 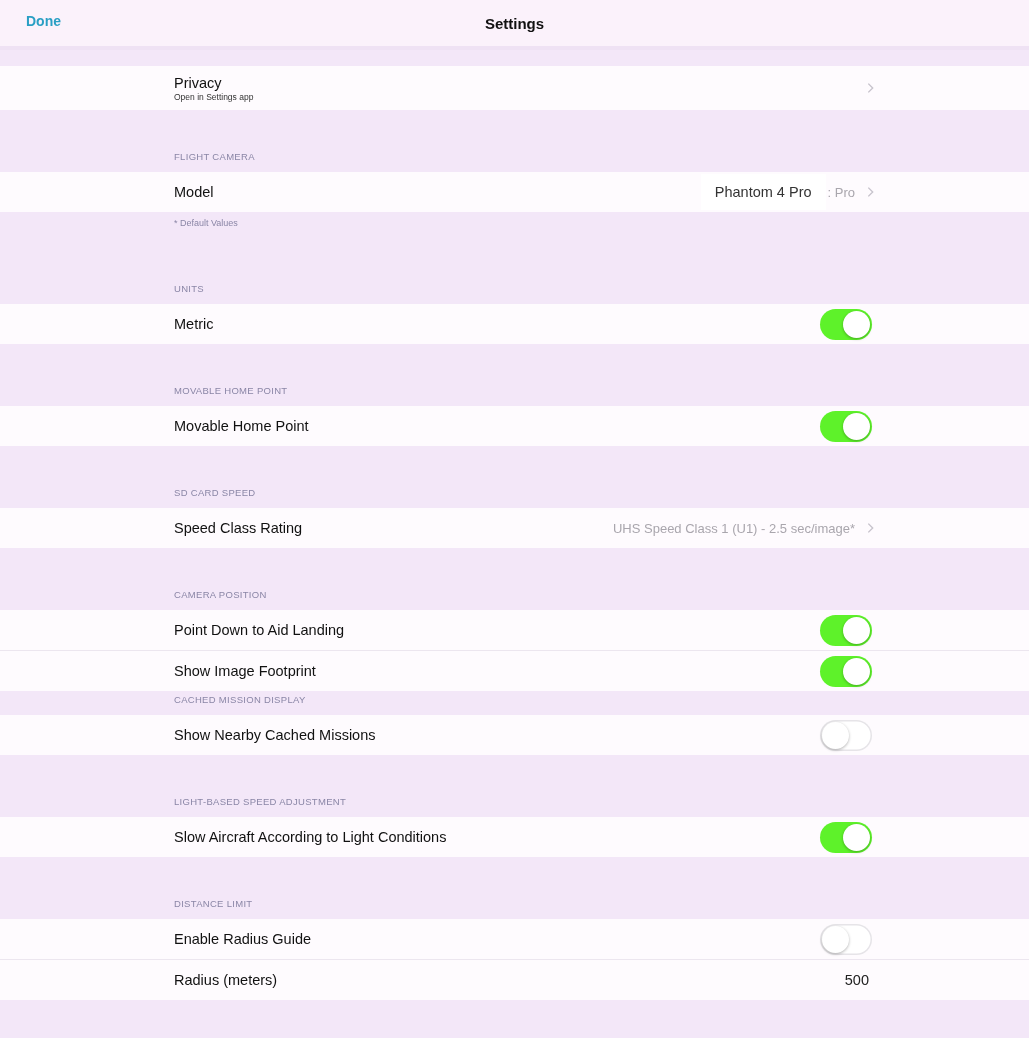 What do you see at coordinates (514, 227) in the screenshot?
I see `section-footer: * Default Values` at bounding box center [514, 227].